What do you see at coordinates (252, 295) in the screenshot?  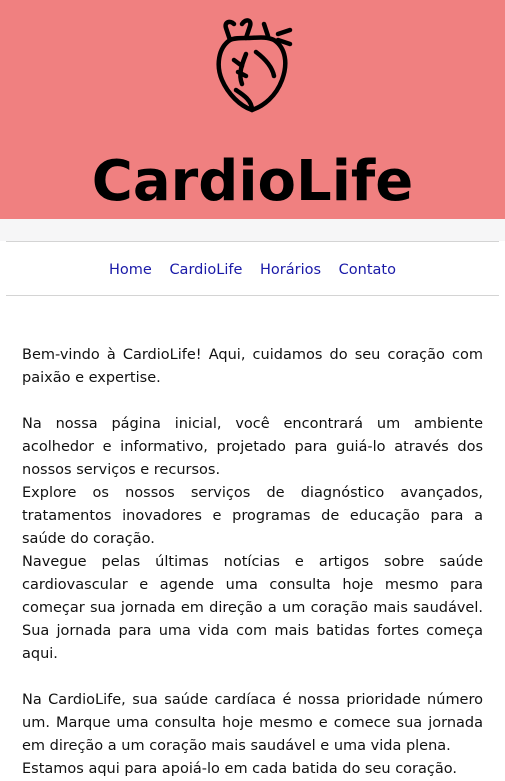 I see `nav-divider-bottom` at bounding box center [252, 295].